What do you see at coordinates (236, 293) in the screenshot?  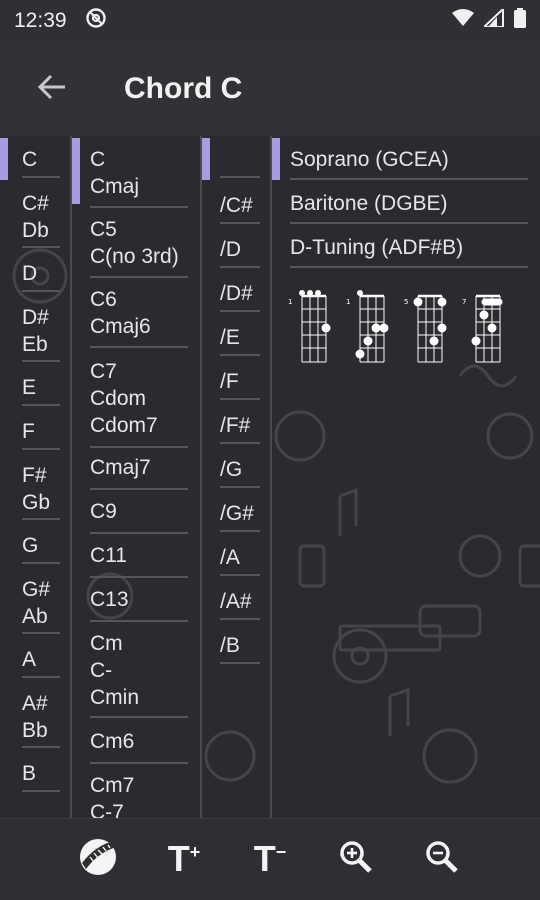 I see `bass-item-d-sharp: /D#` at bounding box center [236, 293].